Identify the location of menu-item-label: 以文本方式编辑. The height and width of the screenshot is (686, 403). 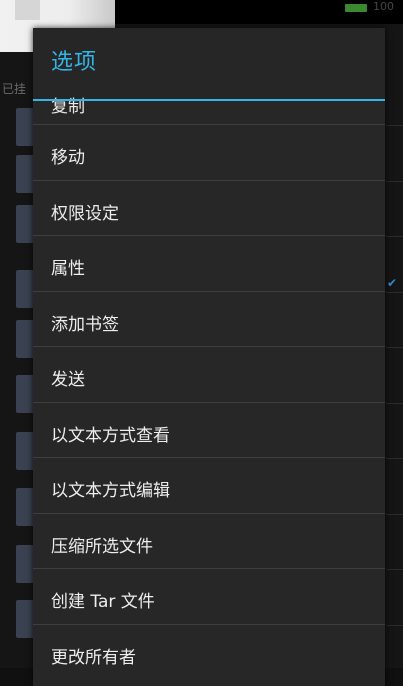
(110, 491).